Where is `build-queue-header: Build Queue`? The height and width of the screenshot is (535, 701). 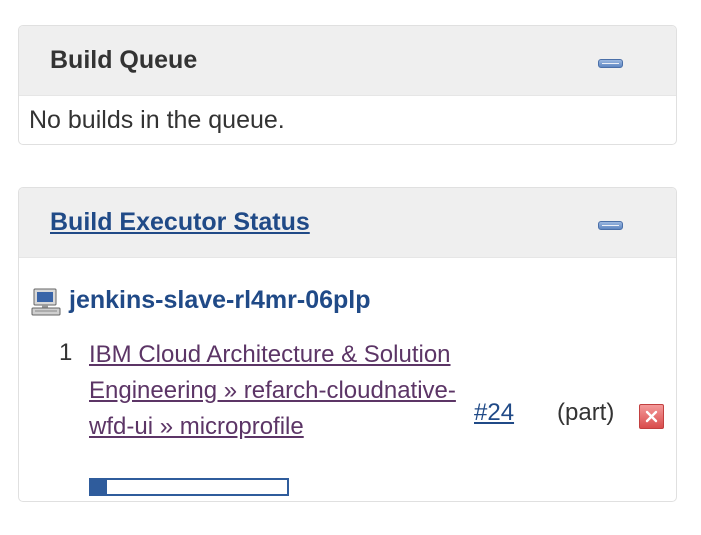 build-queue-header: Build Queue is located at coordinates (347, 61).